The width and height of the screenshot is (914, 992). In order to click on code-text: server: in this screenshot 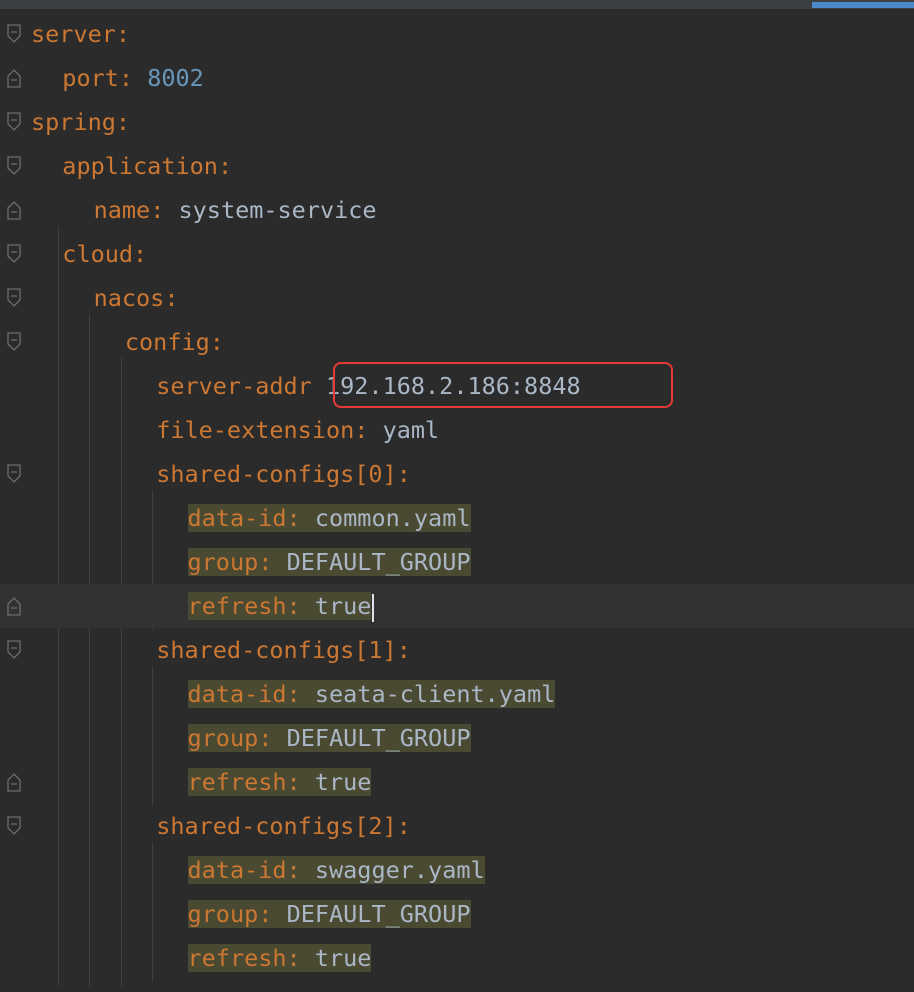, I will do `click(80, 34)`.